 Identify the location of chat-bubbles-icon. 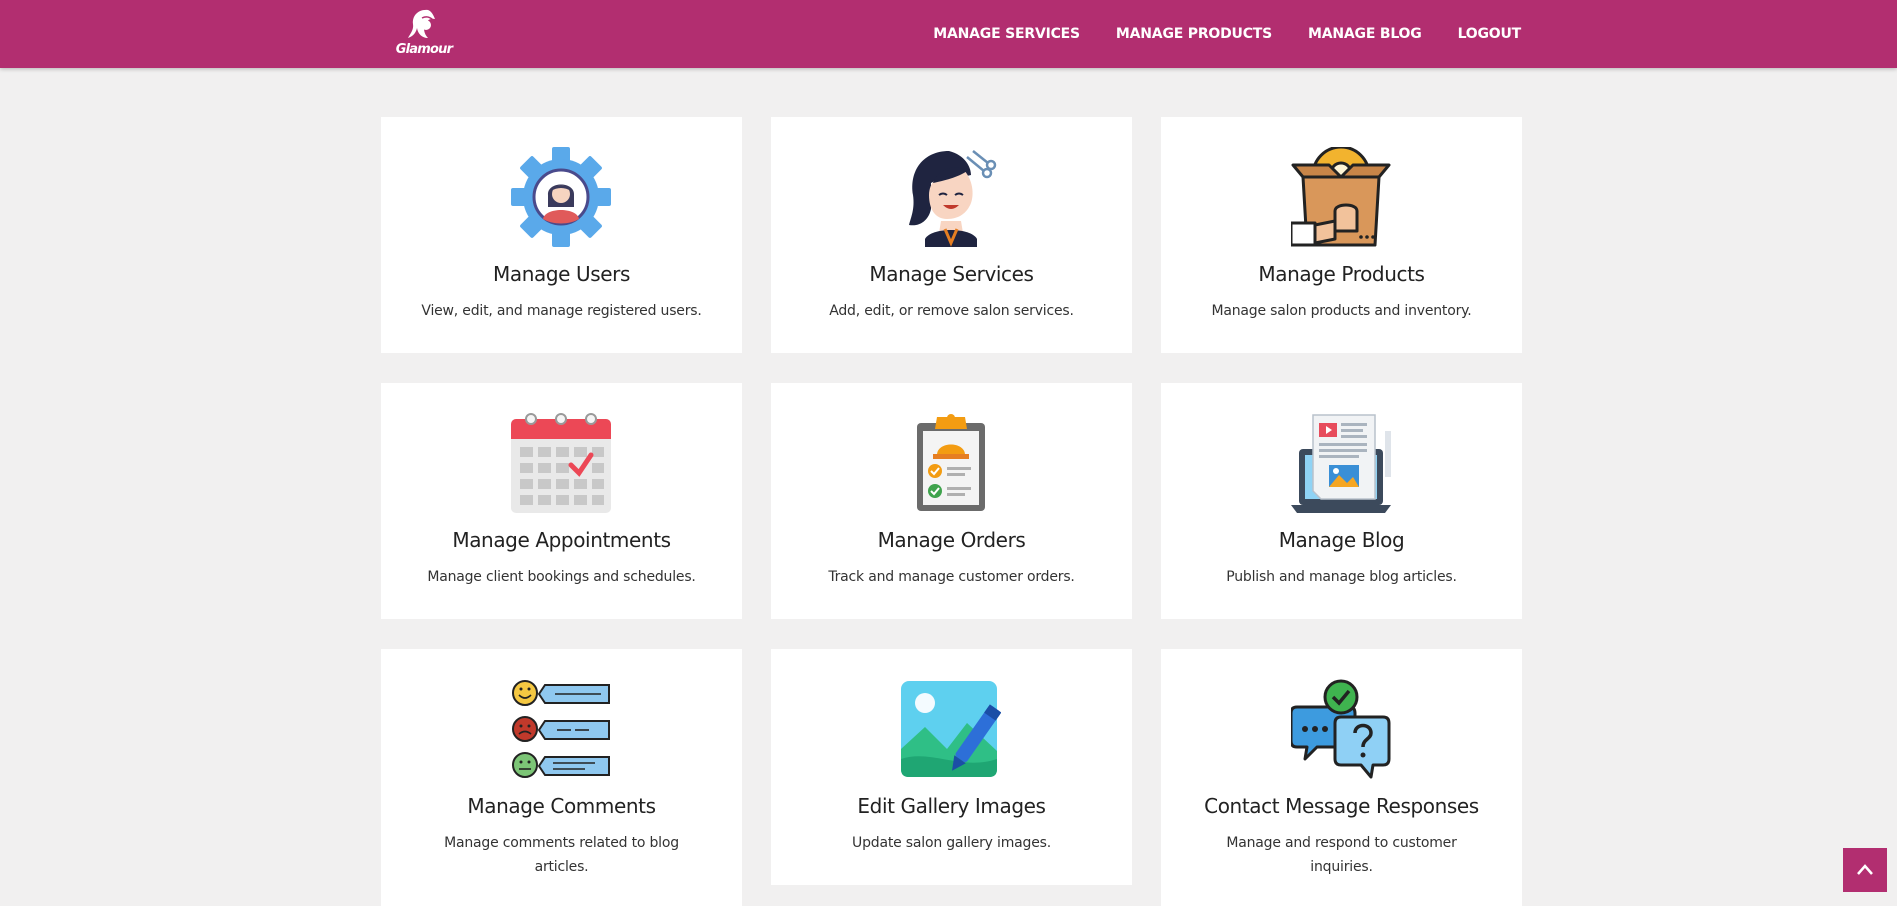
(1340, 729).